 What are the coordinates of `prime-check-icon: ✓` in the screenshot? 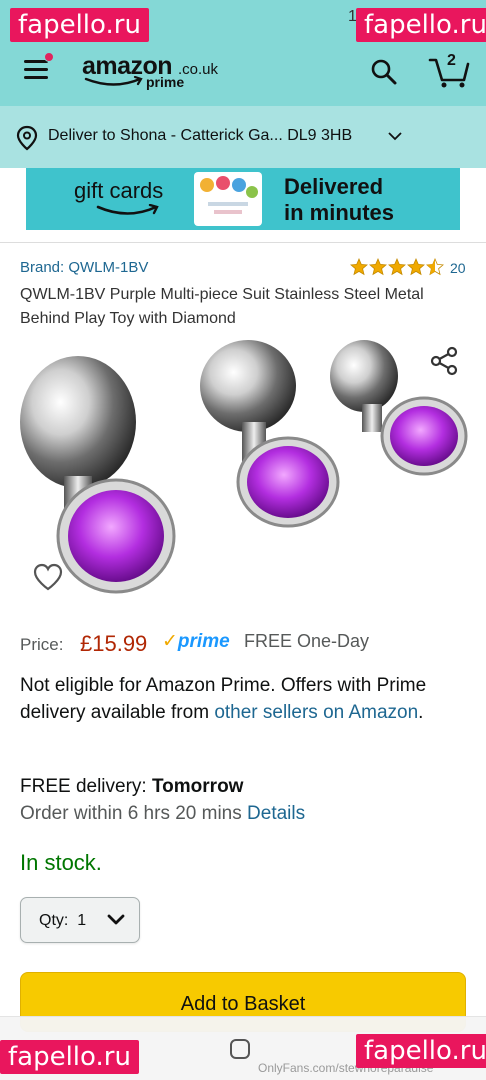 It's located at (170, 641).